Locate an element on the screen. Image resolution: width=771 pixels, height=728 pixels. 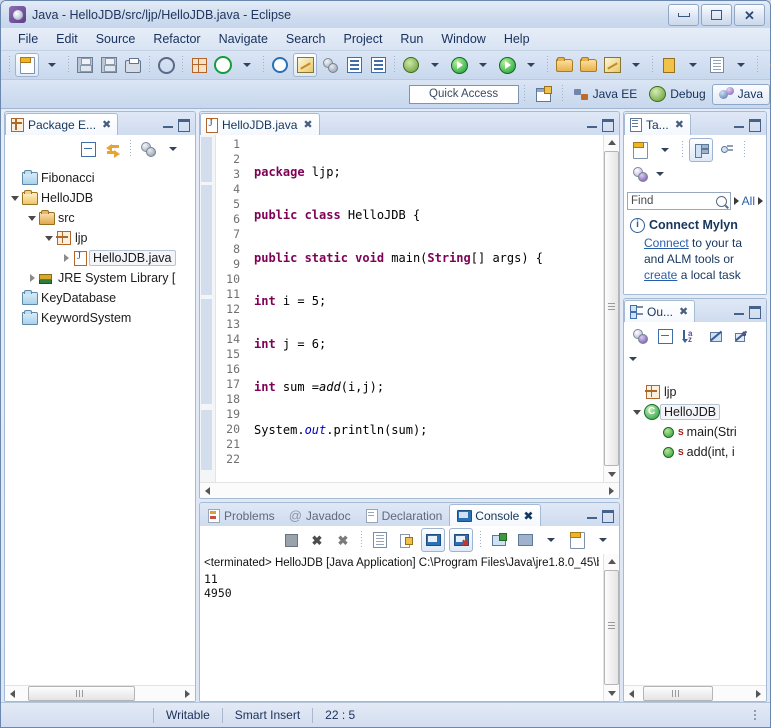
quick-access-input: Quick Access is located at coordinates (463, 94).